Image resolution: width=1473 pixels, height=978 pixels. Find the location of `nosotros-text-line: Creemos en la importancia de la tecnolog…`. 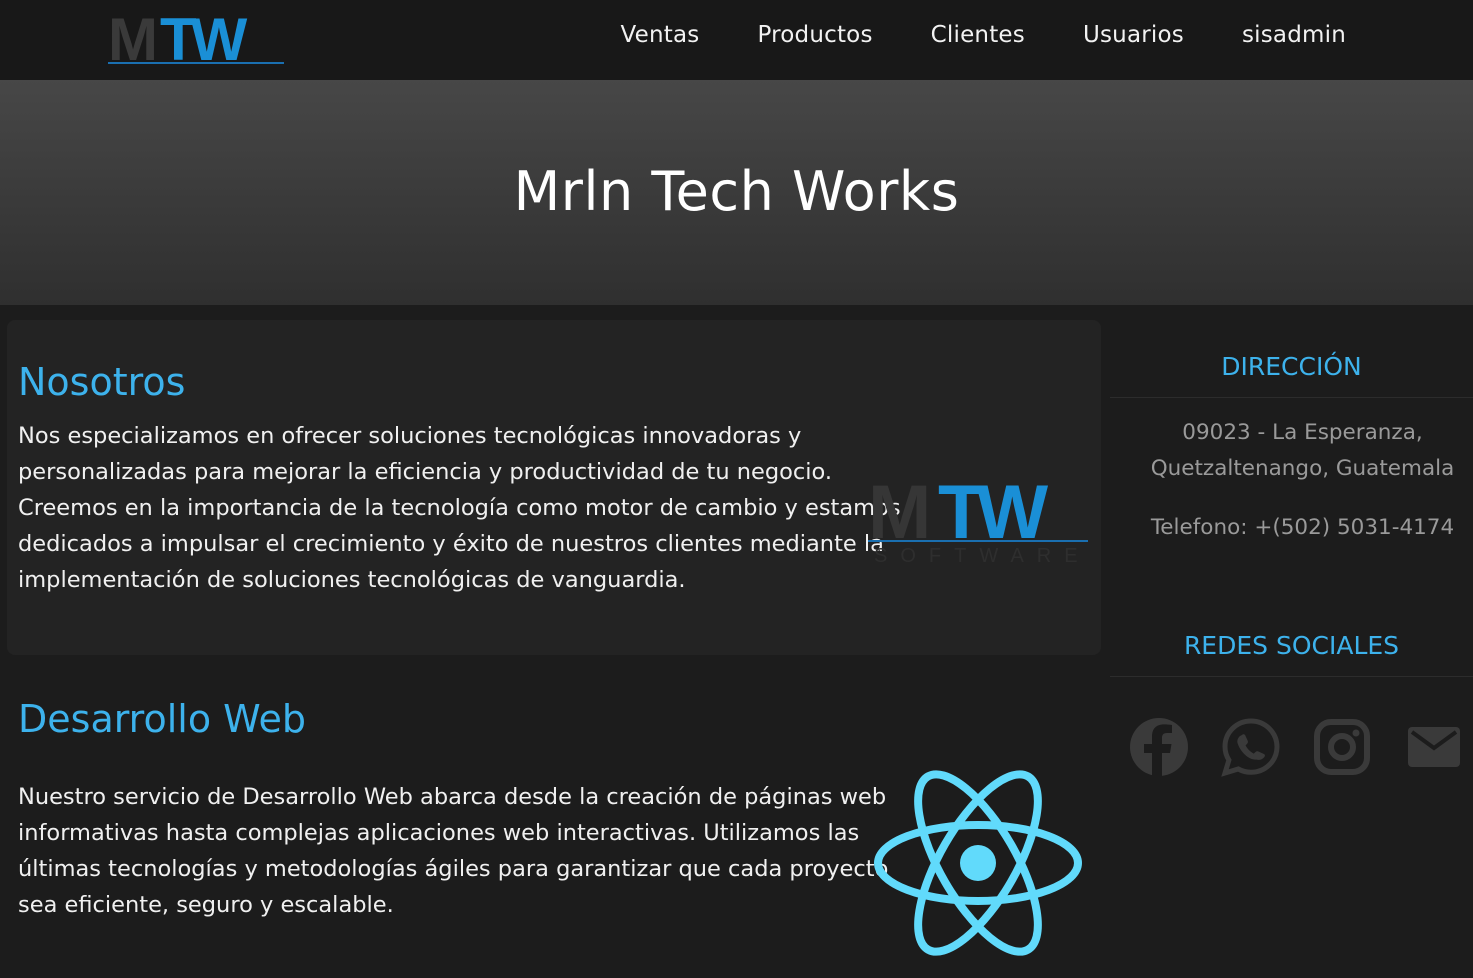

nosotros-text-line: Creemos en la importancia de la tecnolog… is located at coordinates (459, 508).